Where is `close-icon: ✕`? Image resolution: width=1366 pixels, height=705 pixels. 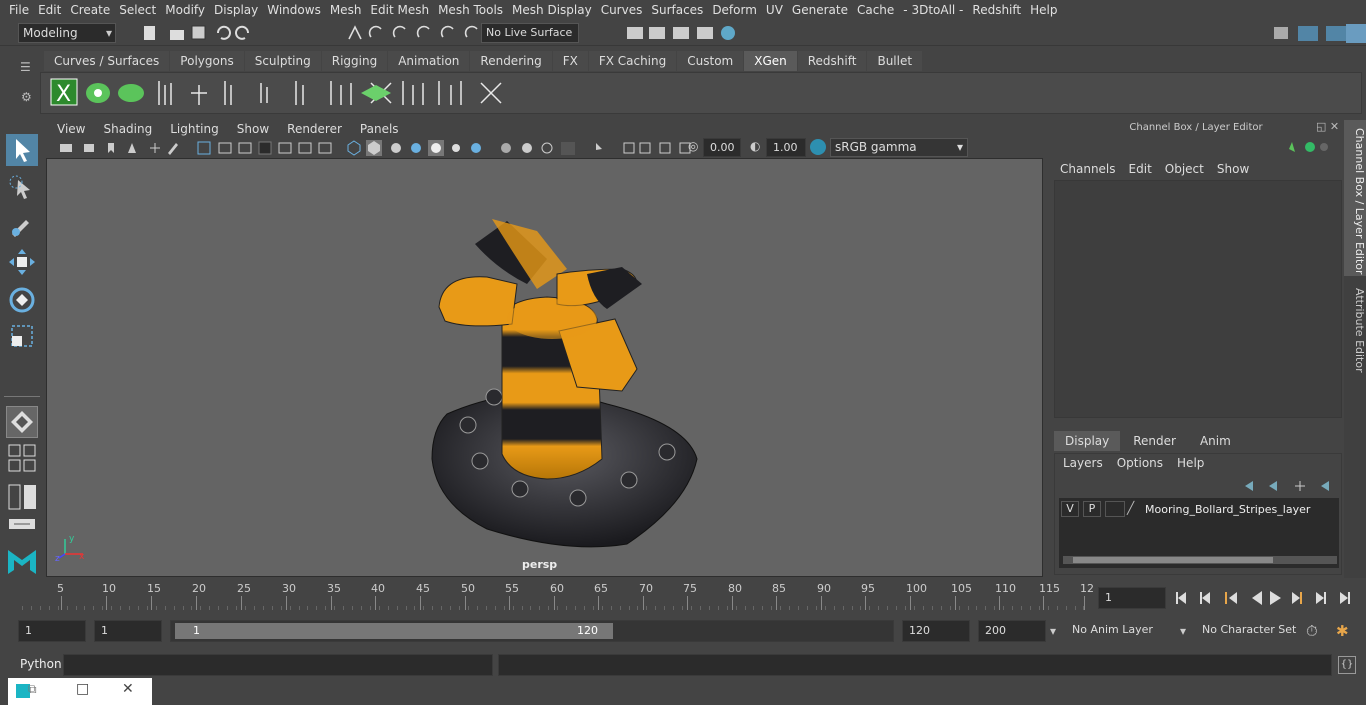 close-icon: ✕ is located at coordinates (128, 689).